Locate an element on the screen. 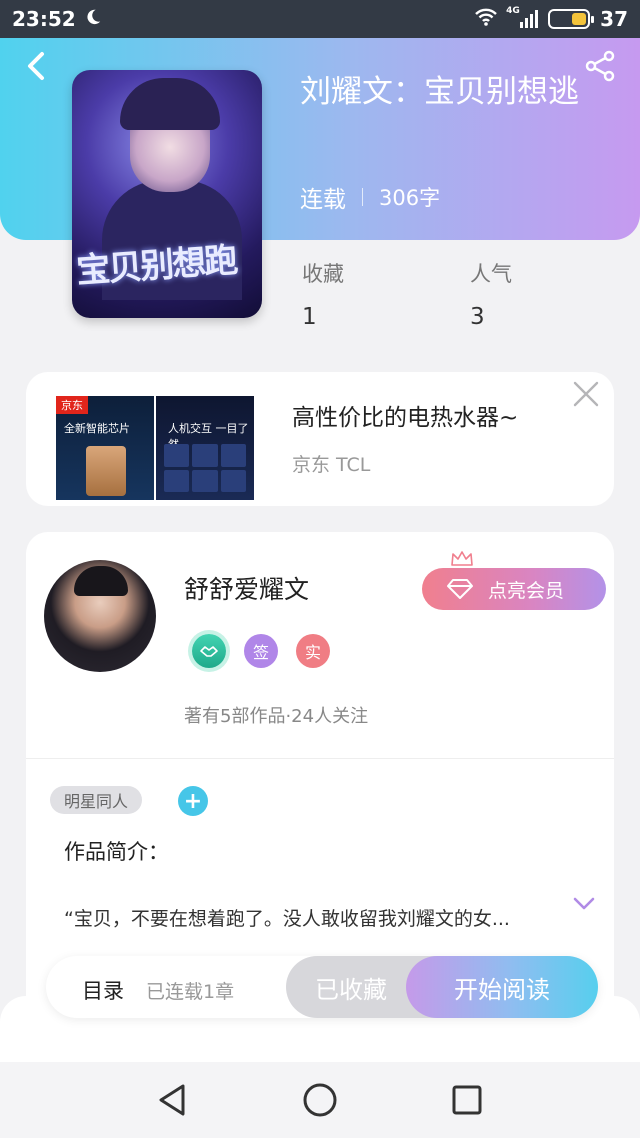 This screenshot has width=640, height=1138. intro-title: 作品简介： is located at coordinates (116, 852).